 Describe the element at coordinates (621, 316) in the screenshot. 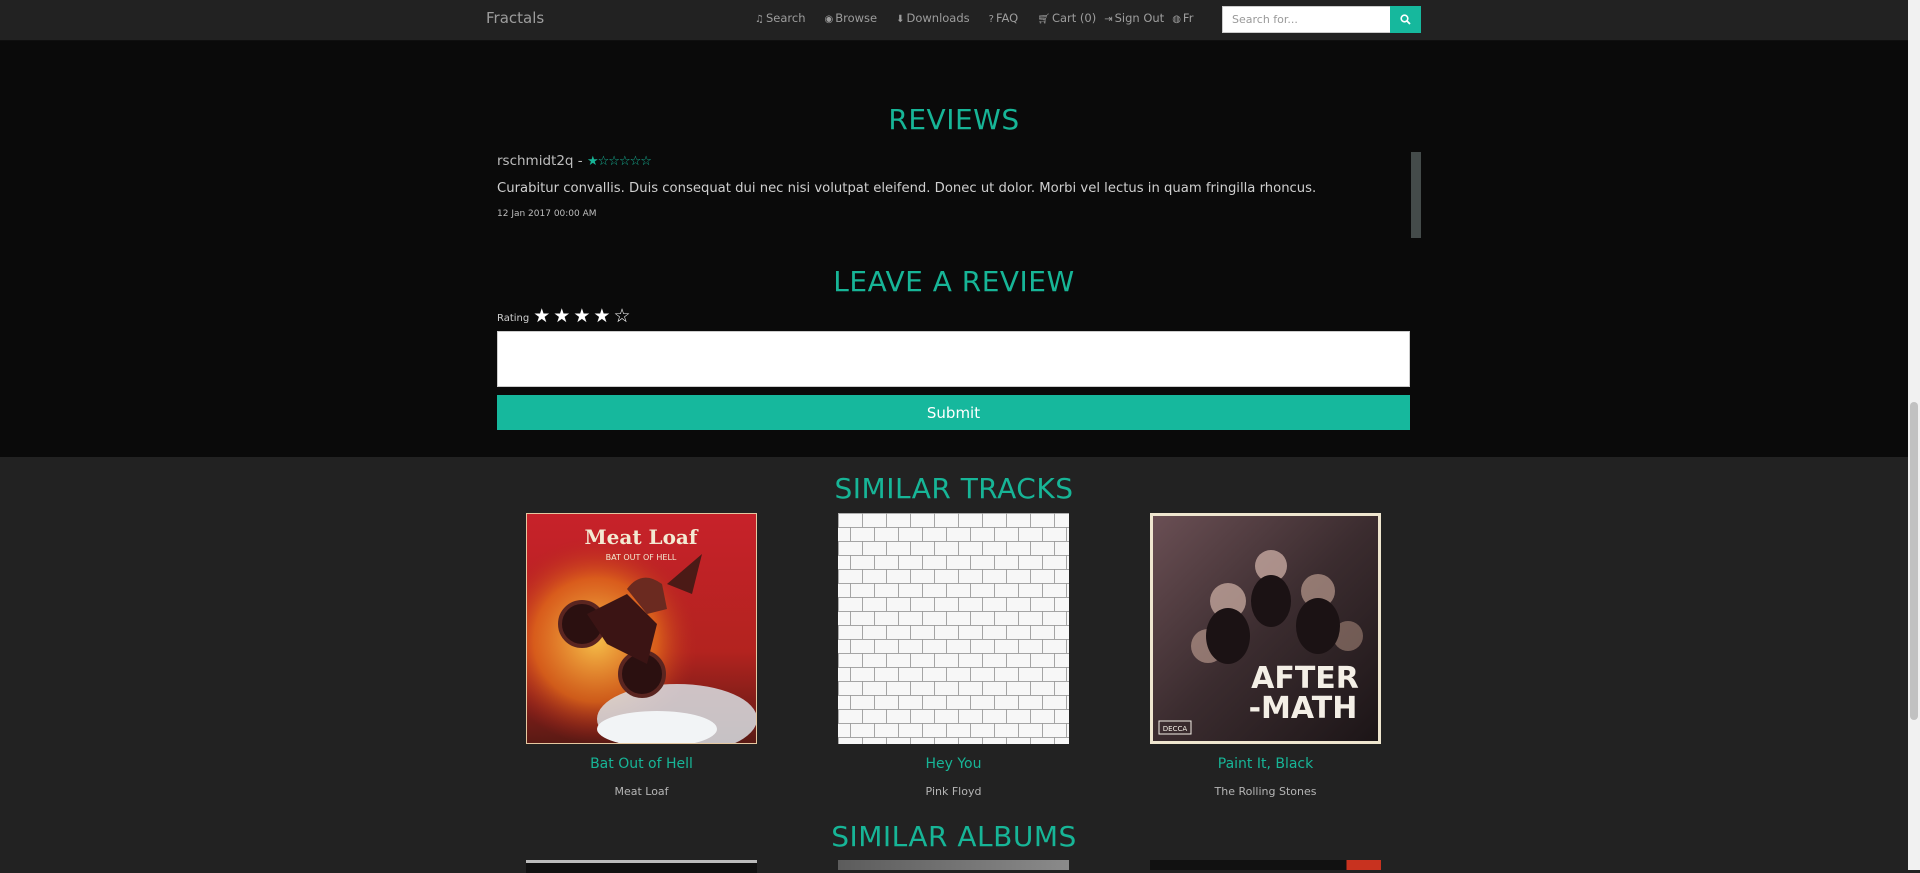

I see `rating-star-outline-icon: ☆` at that location.